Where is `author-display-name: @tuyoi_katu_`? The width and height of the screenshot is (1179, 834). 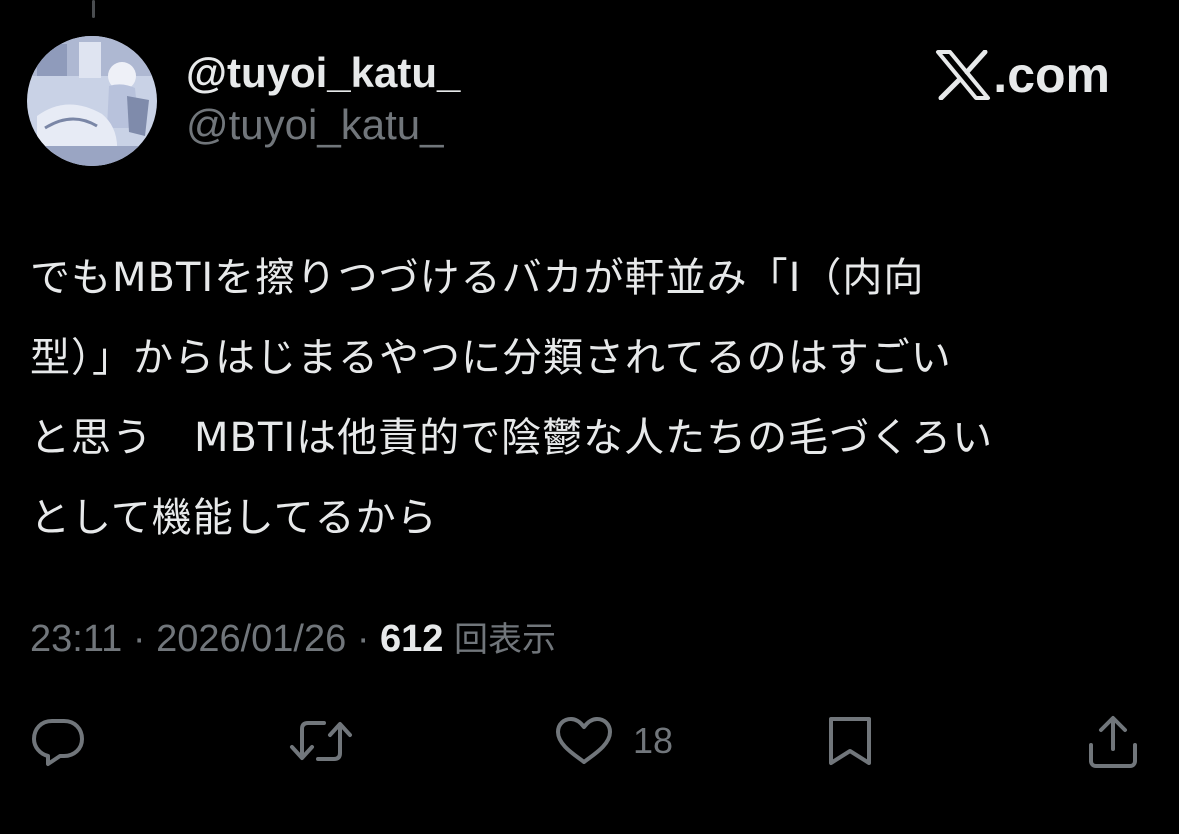
author-display-name: @tuyoi_katu_ is located at coordinates (323, 73).